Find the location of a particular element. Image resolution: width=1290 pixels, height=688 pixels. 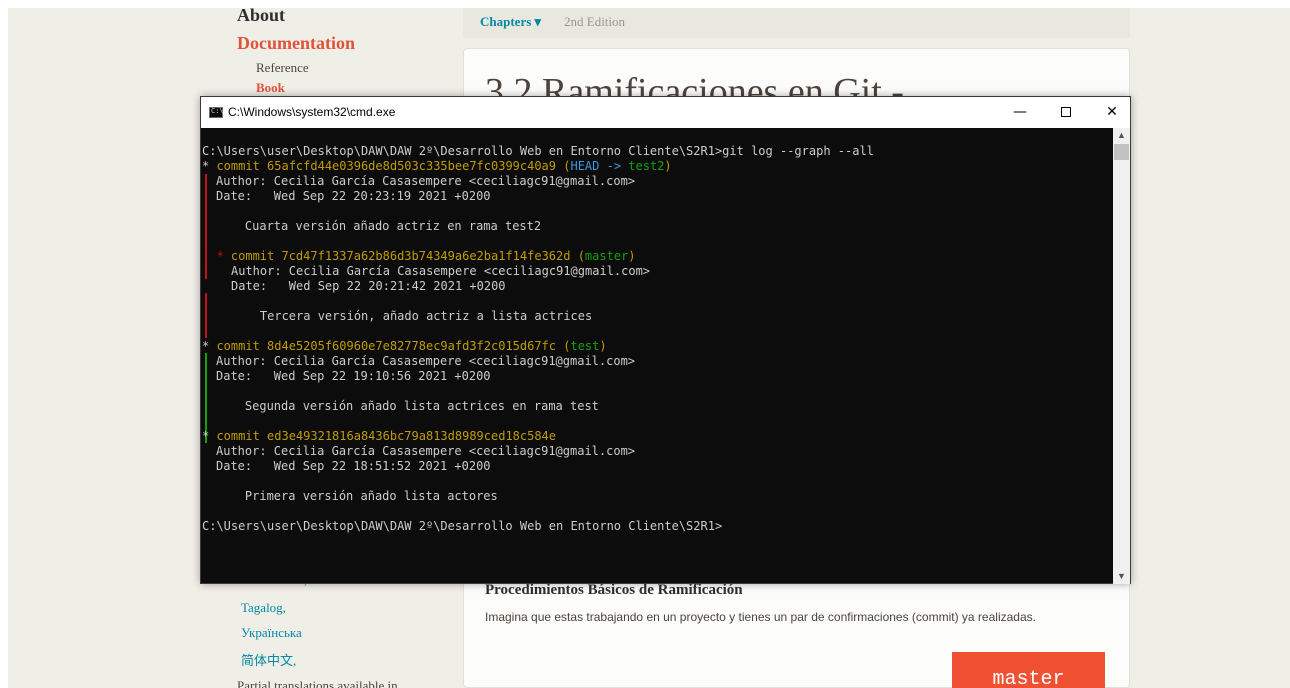

nav-about-link: About is located at coordinates (261, 15).